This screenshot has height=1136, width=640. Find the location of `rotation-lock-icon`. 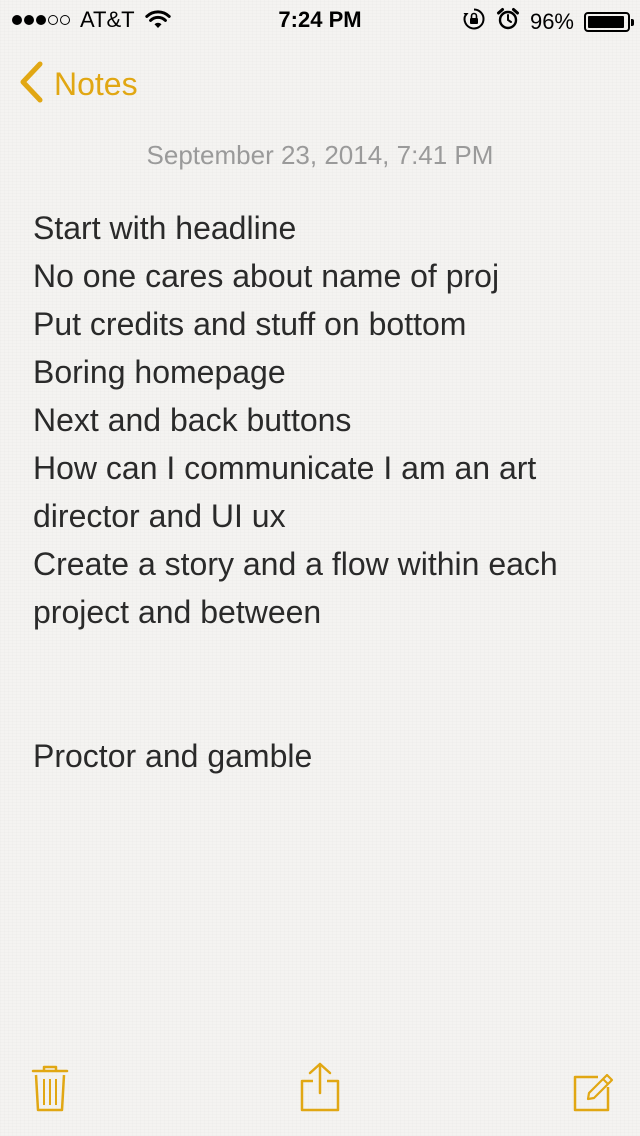

rotation-lock-icon is located at coordinates (474, 22).